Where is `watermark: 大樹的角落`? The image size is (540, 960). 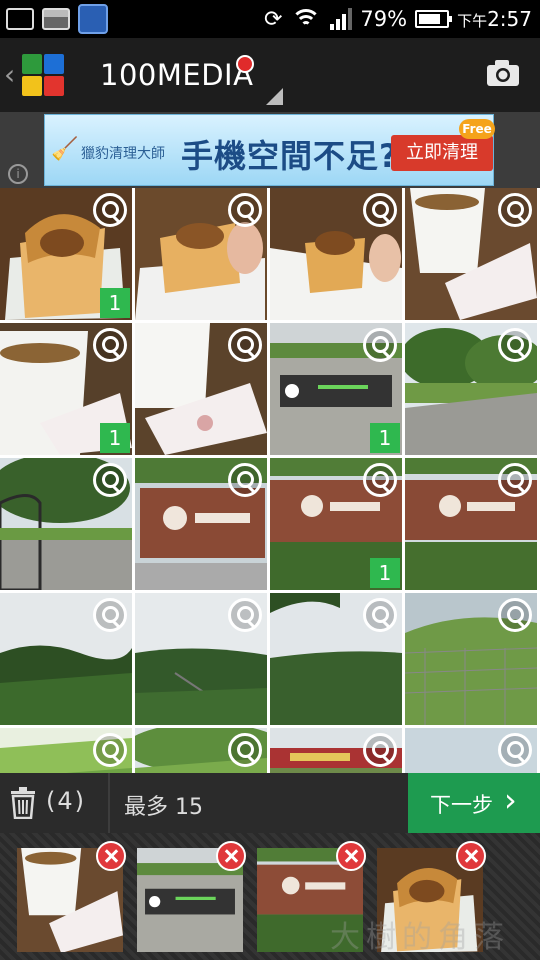
watermark: 大樹的角落 is located at coordinates (420, 937).